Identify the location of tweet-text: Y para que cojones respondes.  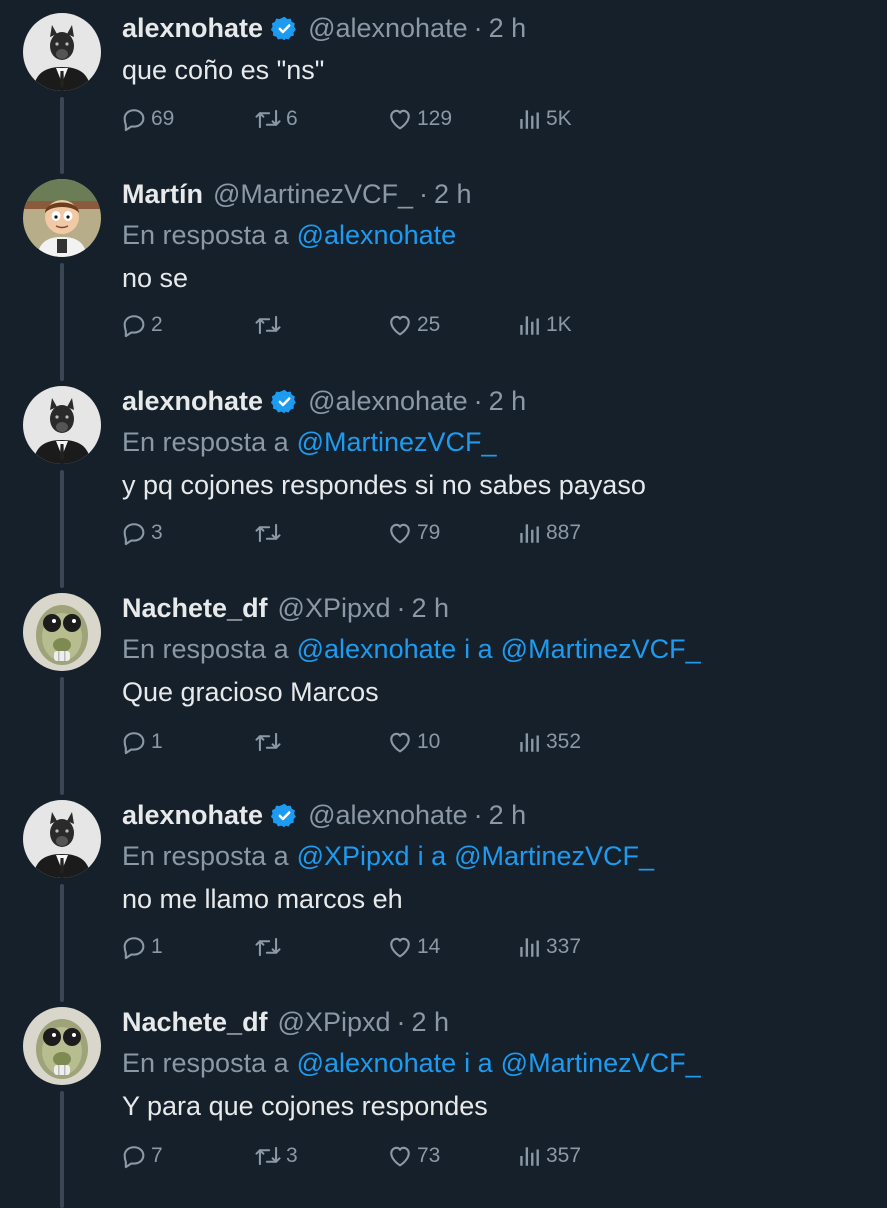
(305, 1106).